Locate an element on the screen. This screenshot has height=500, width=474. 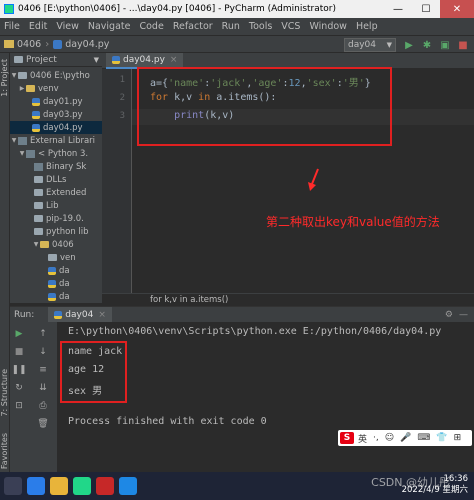
arrow-up-icon: ↑ is located at coordinates (43, 334).